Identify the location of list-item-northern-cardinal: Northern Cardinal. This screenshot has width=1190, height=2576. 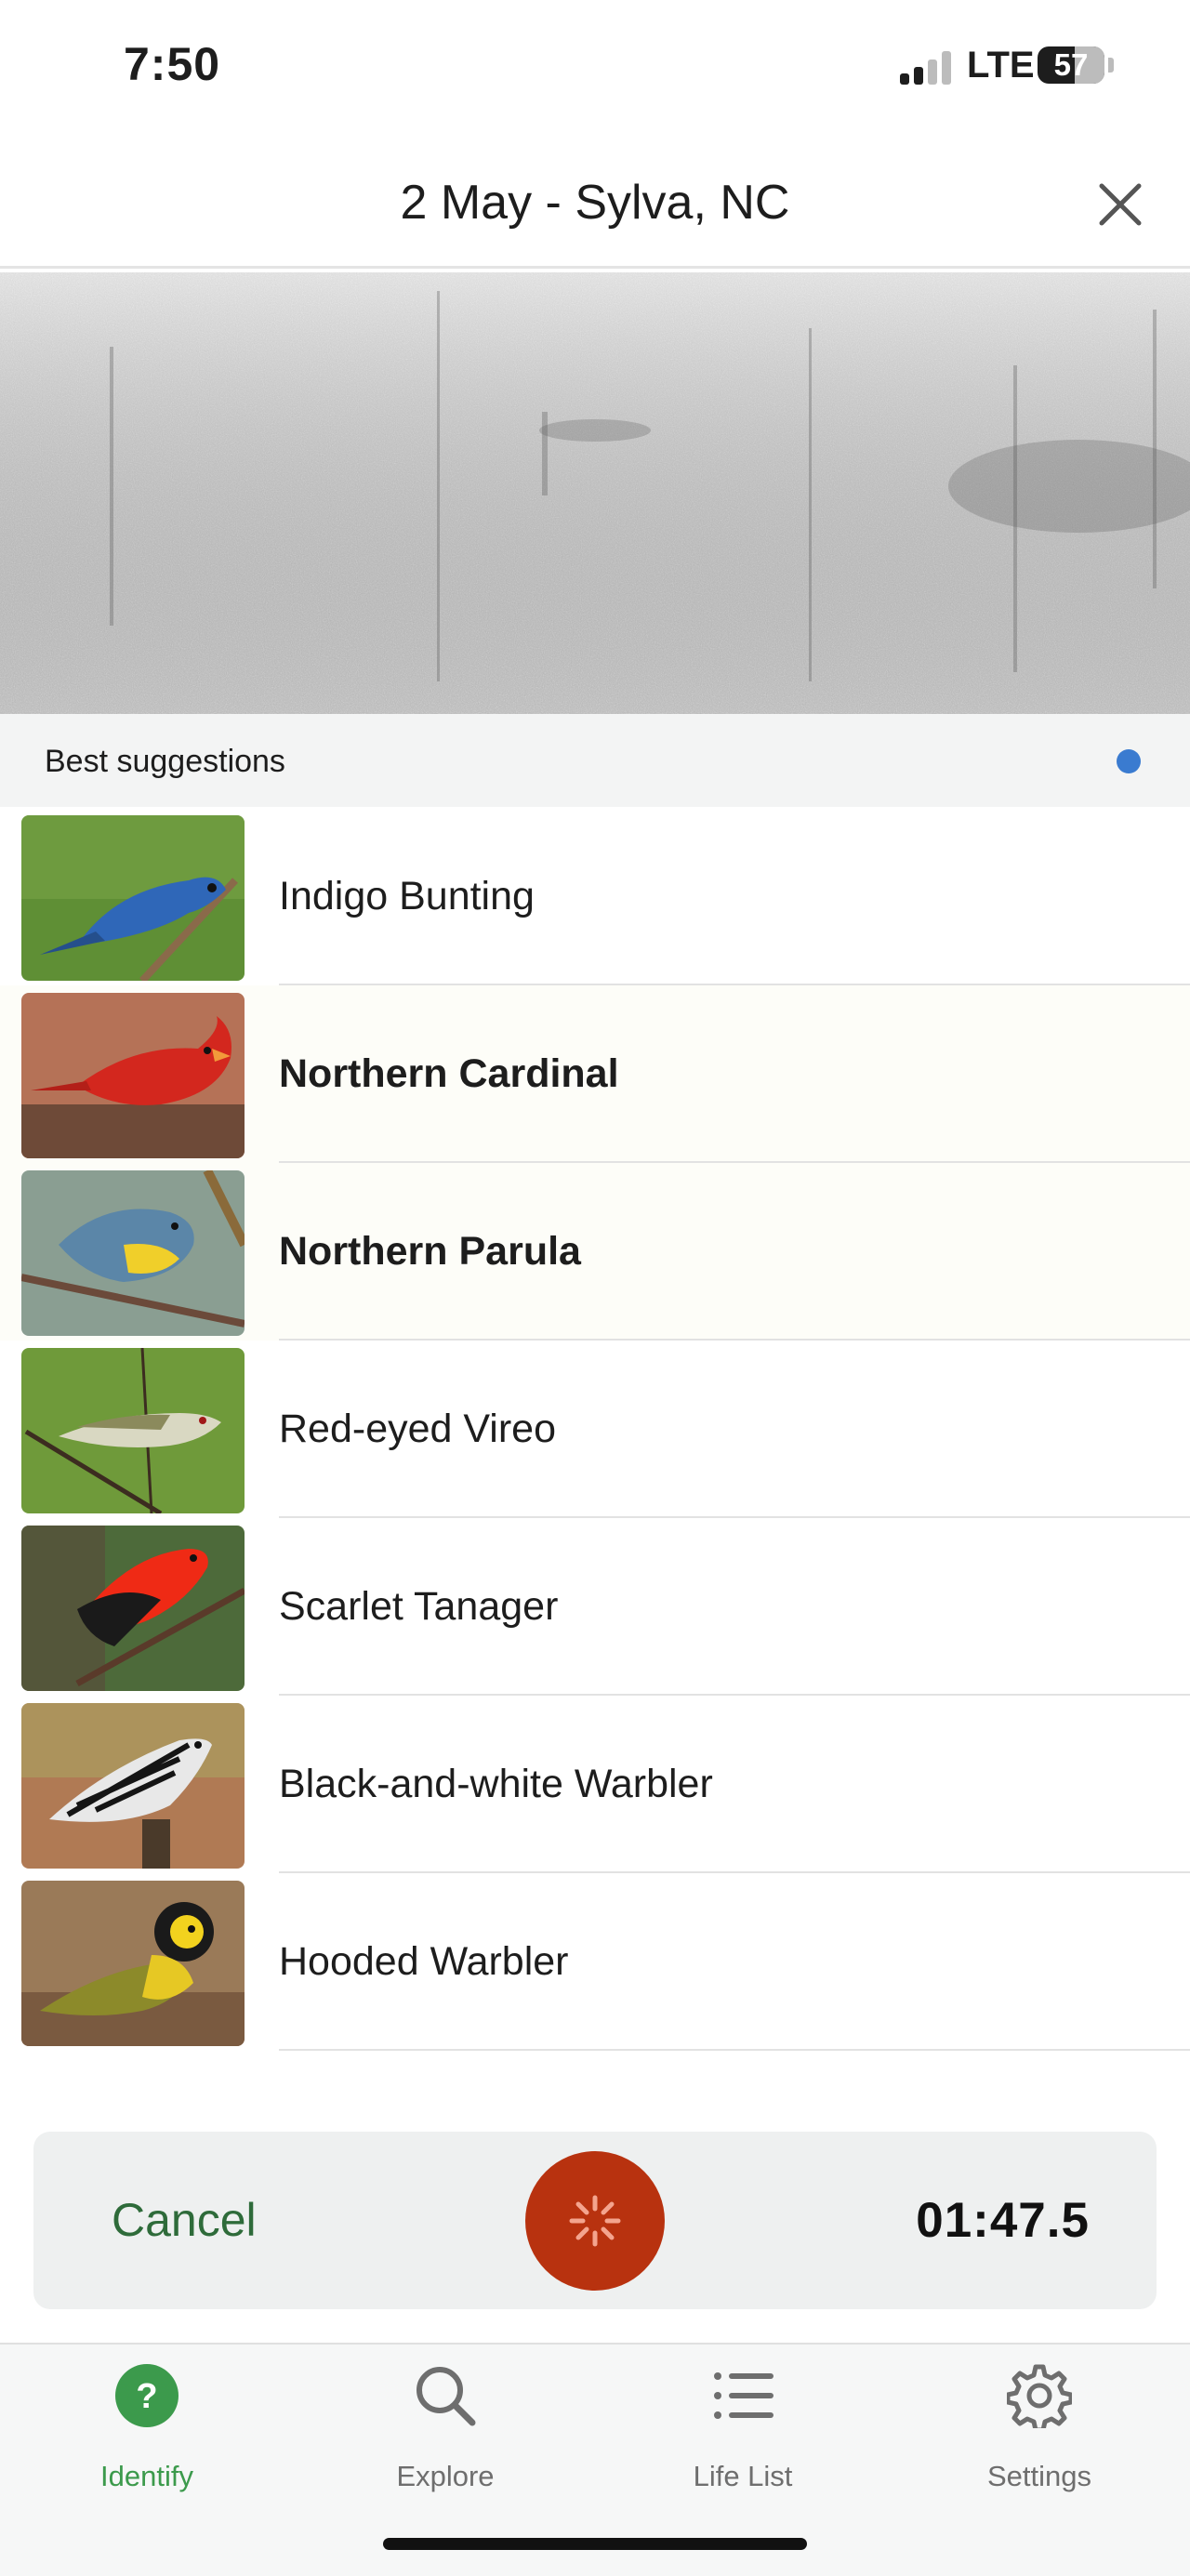
(595, 1074).